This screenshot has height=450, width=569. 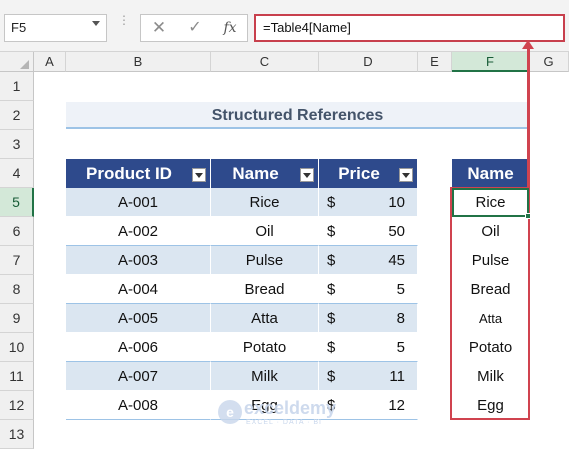 I want to click on table-header-name: Name, so click(x=265, y=173).